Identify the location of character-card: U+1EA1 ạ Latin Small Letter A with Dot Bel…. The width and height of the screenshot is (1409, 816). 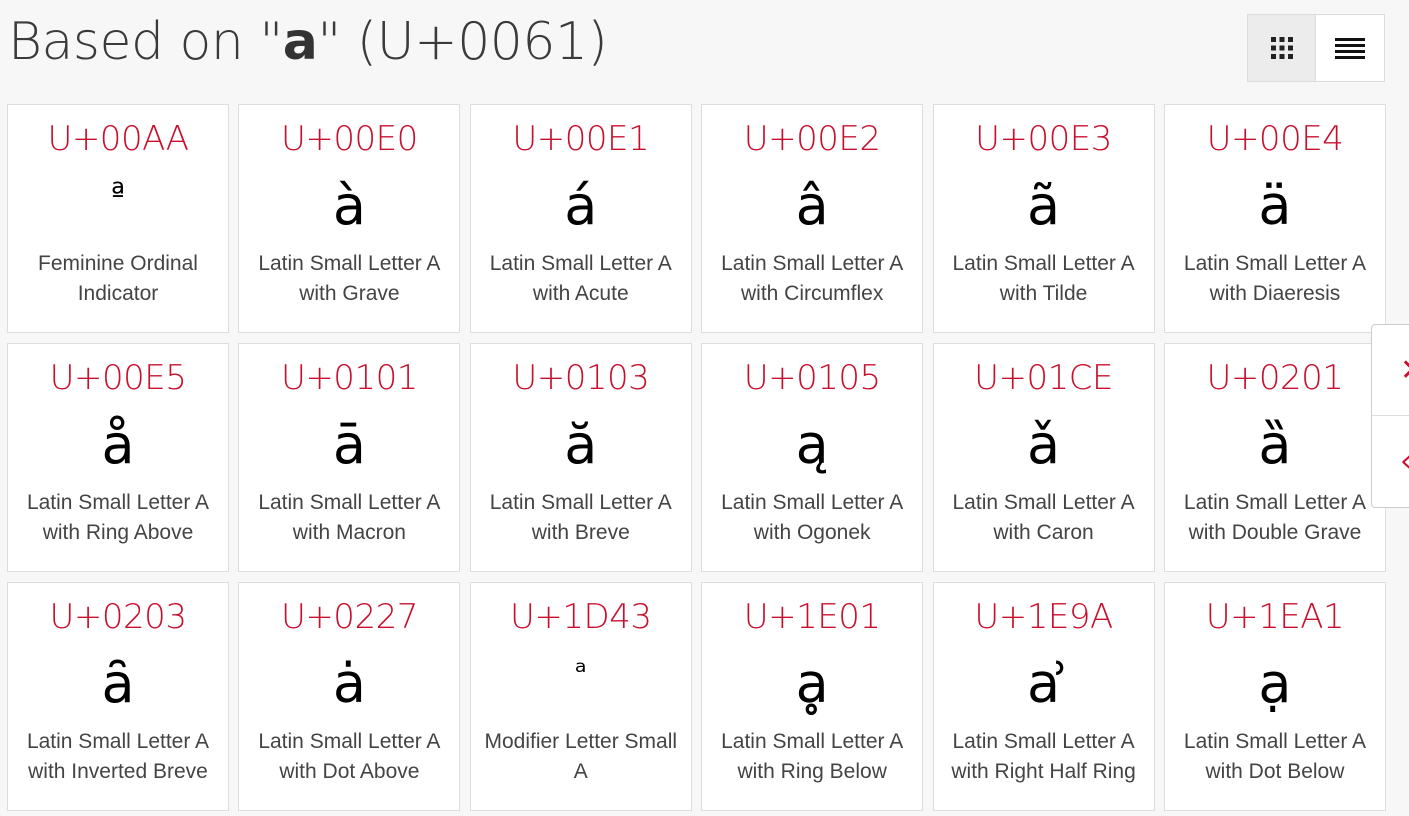
(1274, 696).